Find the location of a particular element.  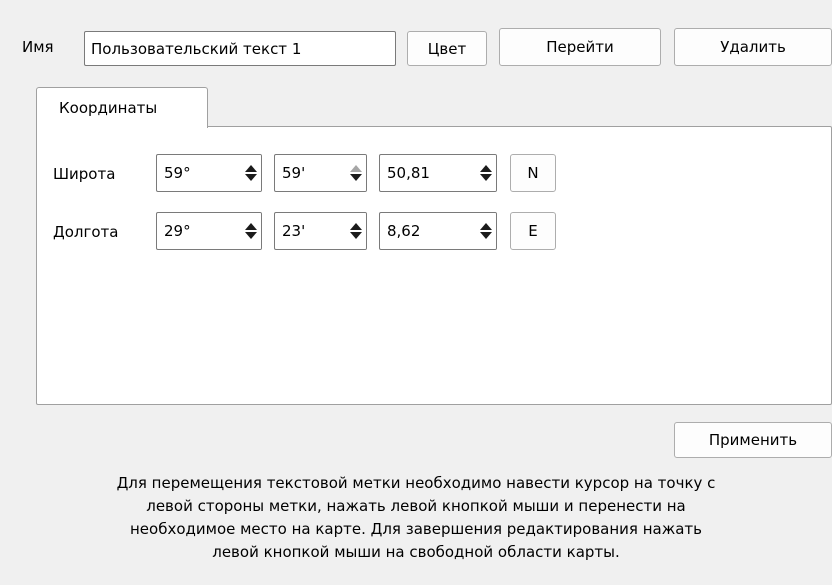

longitude-hemisphere-button: E is located at coordinates (533, 231).